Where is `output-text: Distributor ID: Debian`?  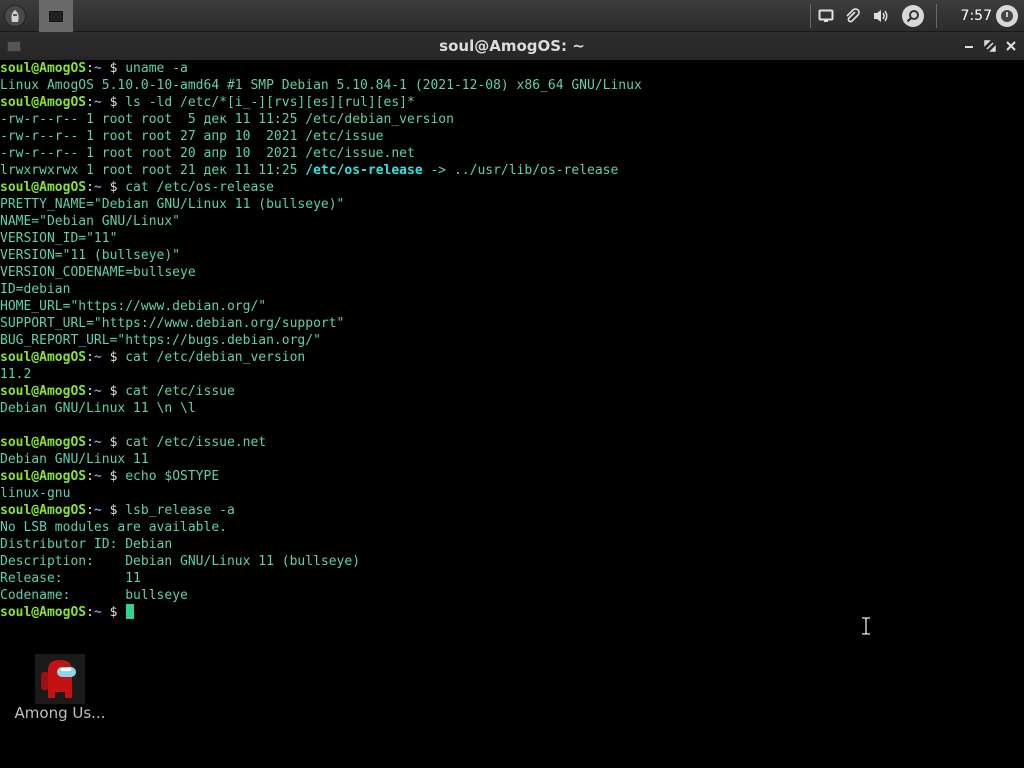
output-text: Distributor ID: Debian is located at coordinates (86, 544).